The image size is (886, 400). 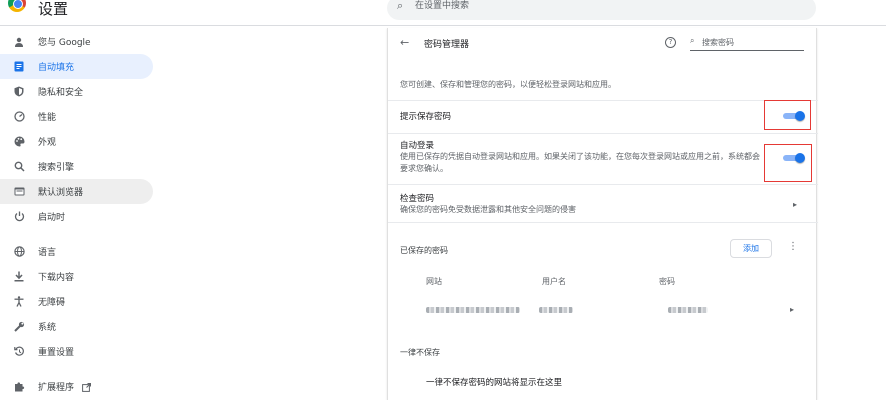 What do you see at coordinates (56, 388) in the screenshot?
I see `sidebar-item-label: 扩展程序` at bounding box center [56, 388].